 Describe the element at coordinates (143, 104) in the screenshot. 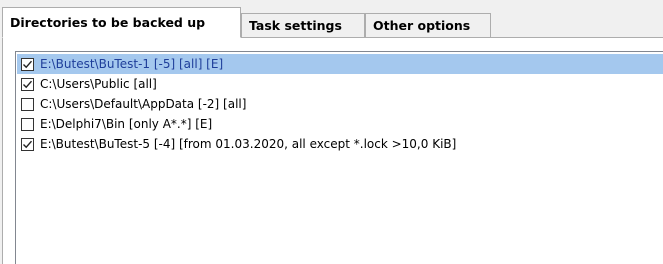

I see `directory-label: C:\Users\Default\AppData [-2] [all]` at that location.